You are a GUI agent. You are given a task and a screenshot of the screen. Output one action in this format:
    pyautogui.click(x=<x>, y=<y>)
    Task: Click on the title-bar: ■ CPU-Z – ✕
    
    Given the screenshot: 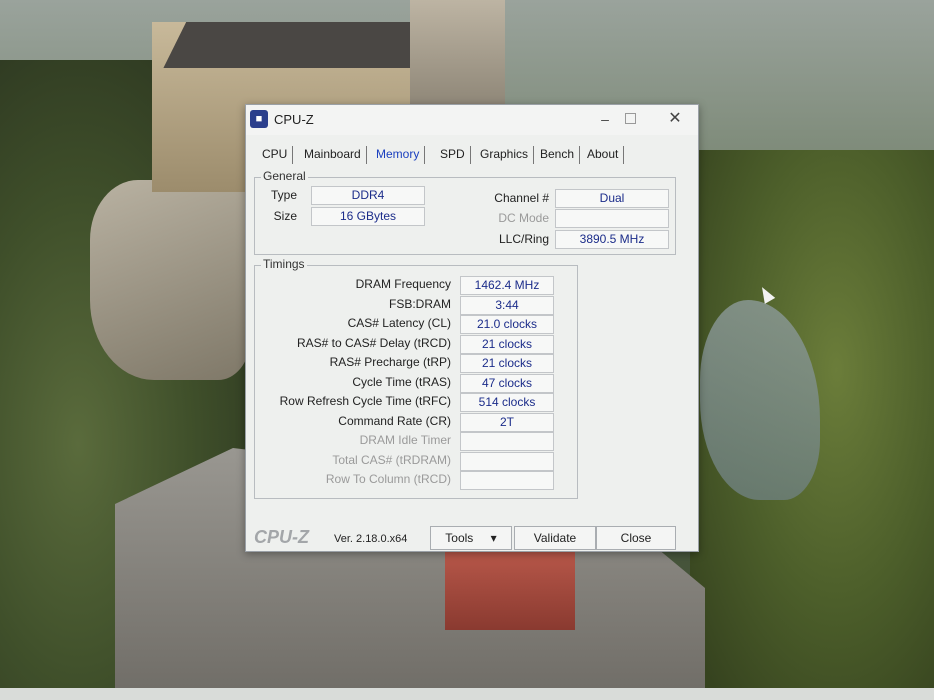 What is the action you would take?
    pyautogui.click(x=472, y=120)
    